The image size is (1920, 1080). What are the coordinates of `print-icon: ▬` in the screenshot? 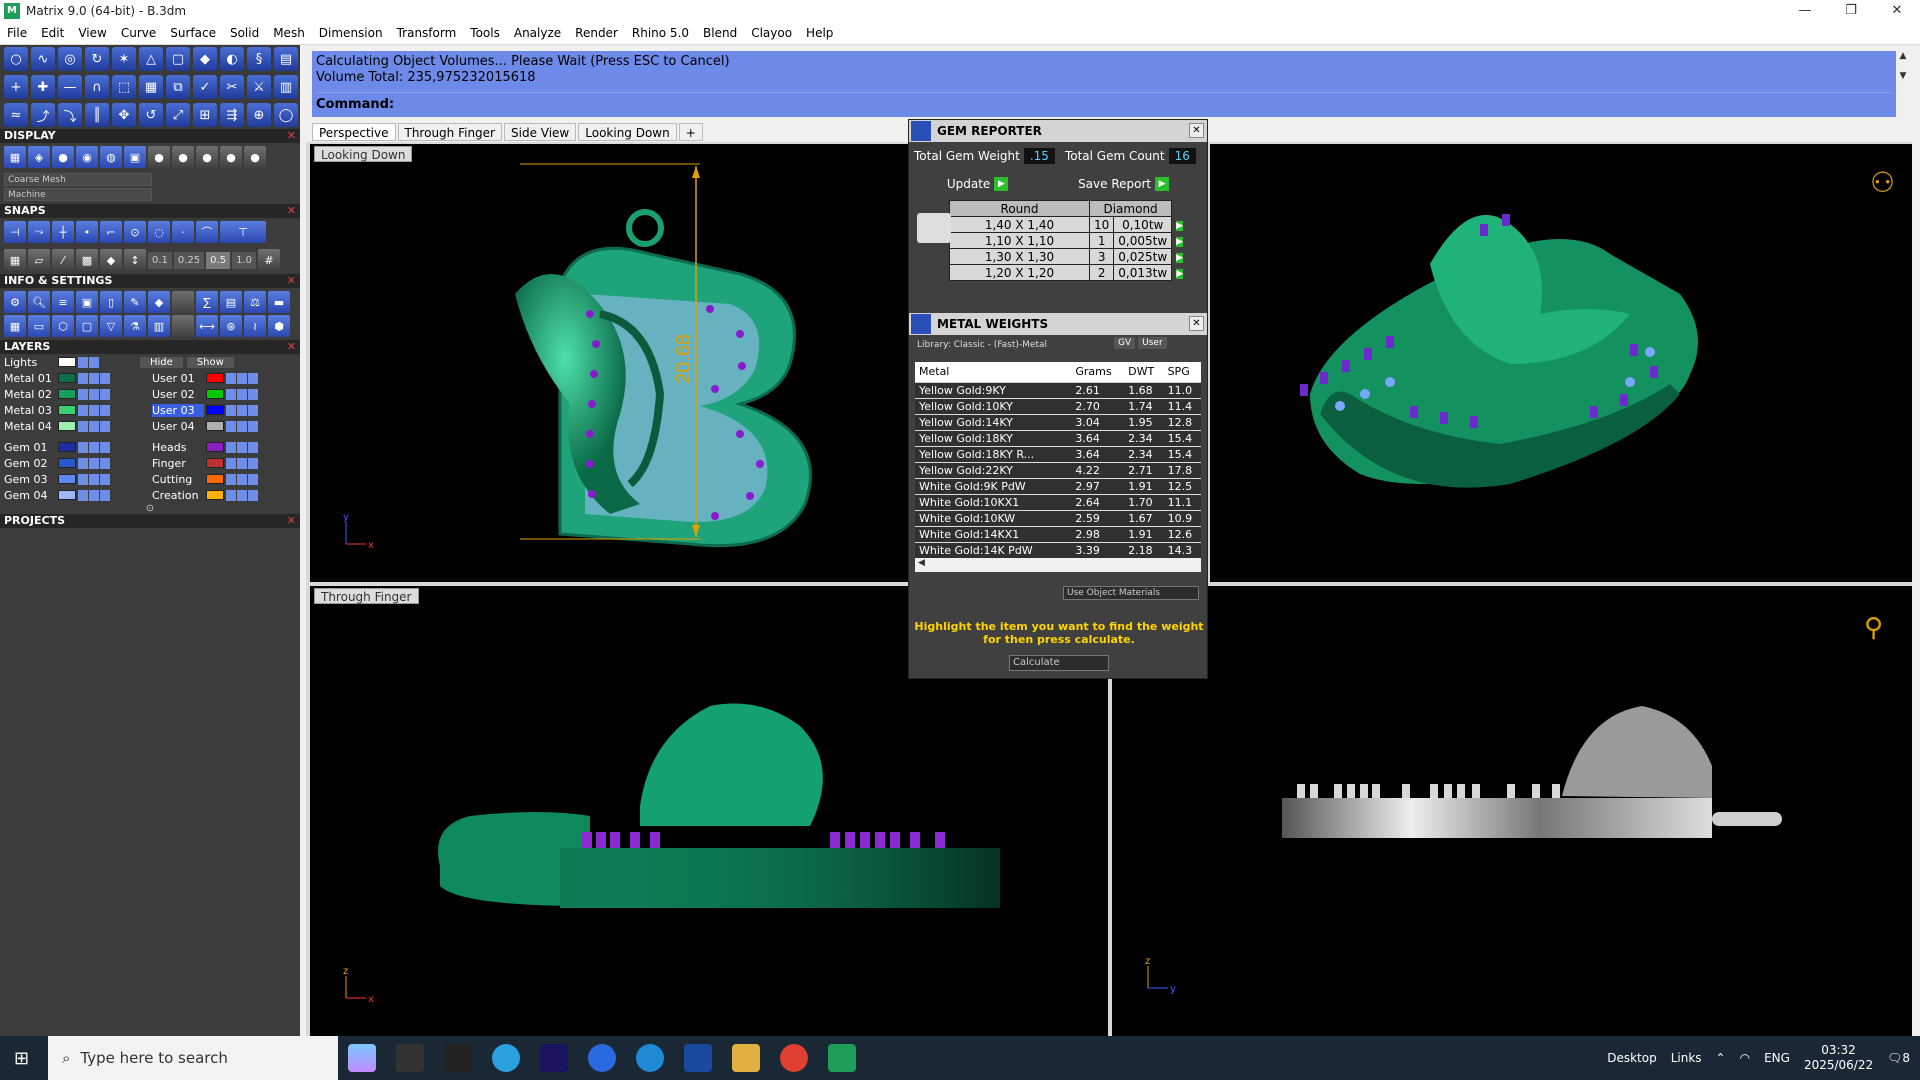 It's located at (279, 302).